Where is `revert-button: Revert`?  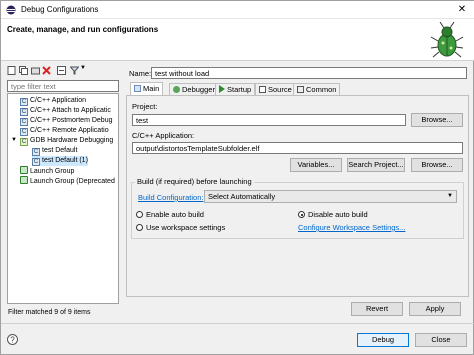 revert-button: Revert is located at coordinates (377, 309).